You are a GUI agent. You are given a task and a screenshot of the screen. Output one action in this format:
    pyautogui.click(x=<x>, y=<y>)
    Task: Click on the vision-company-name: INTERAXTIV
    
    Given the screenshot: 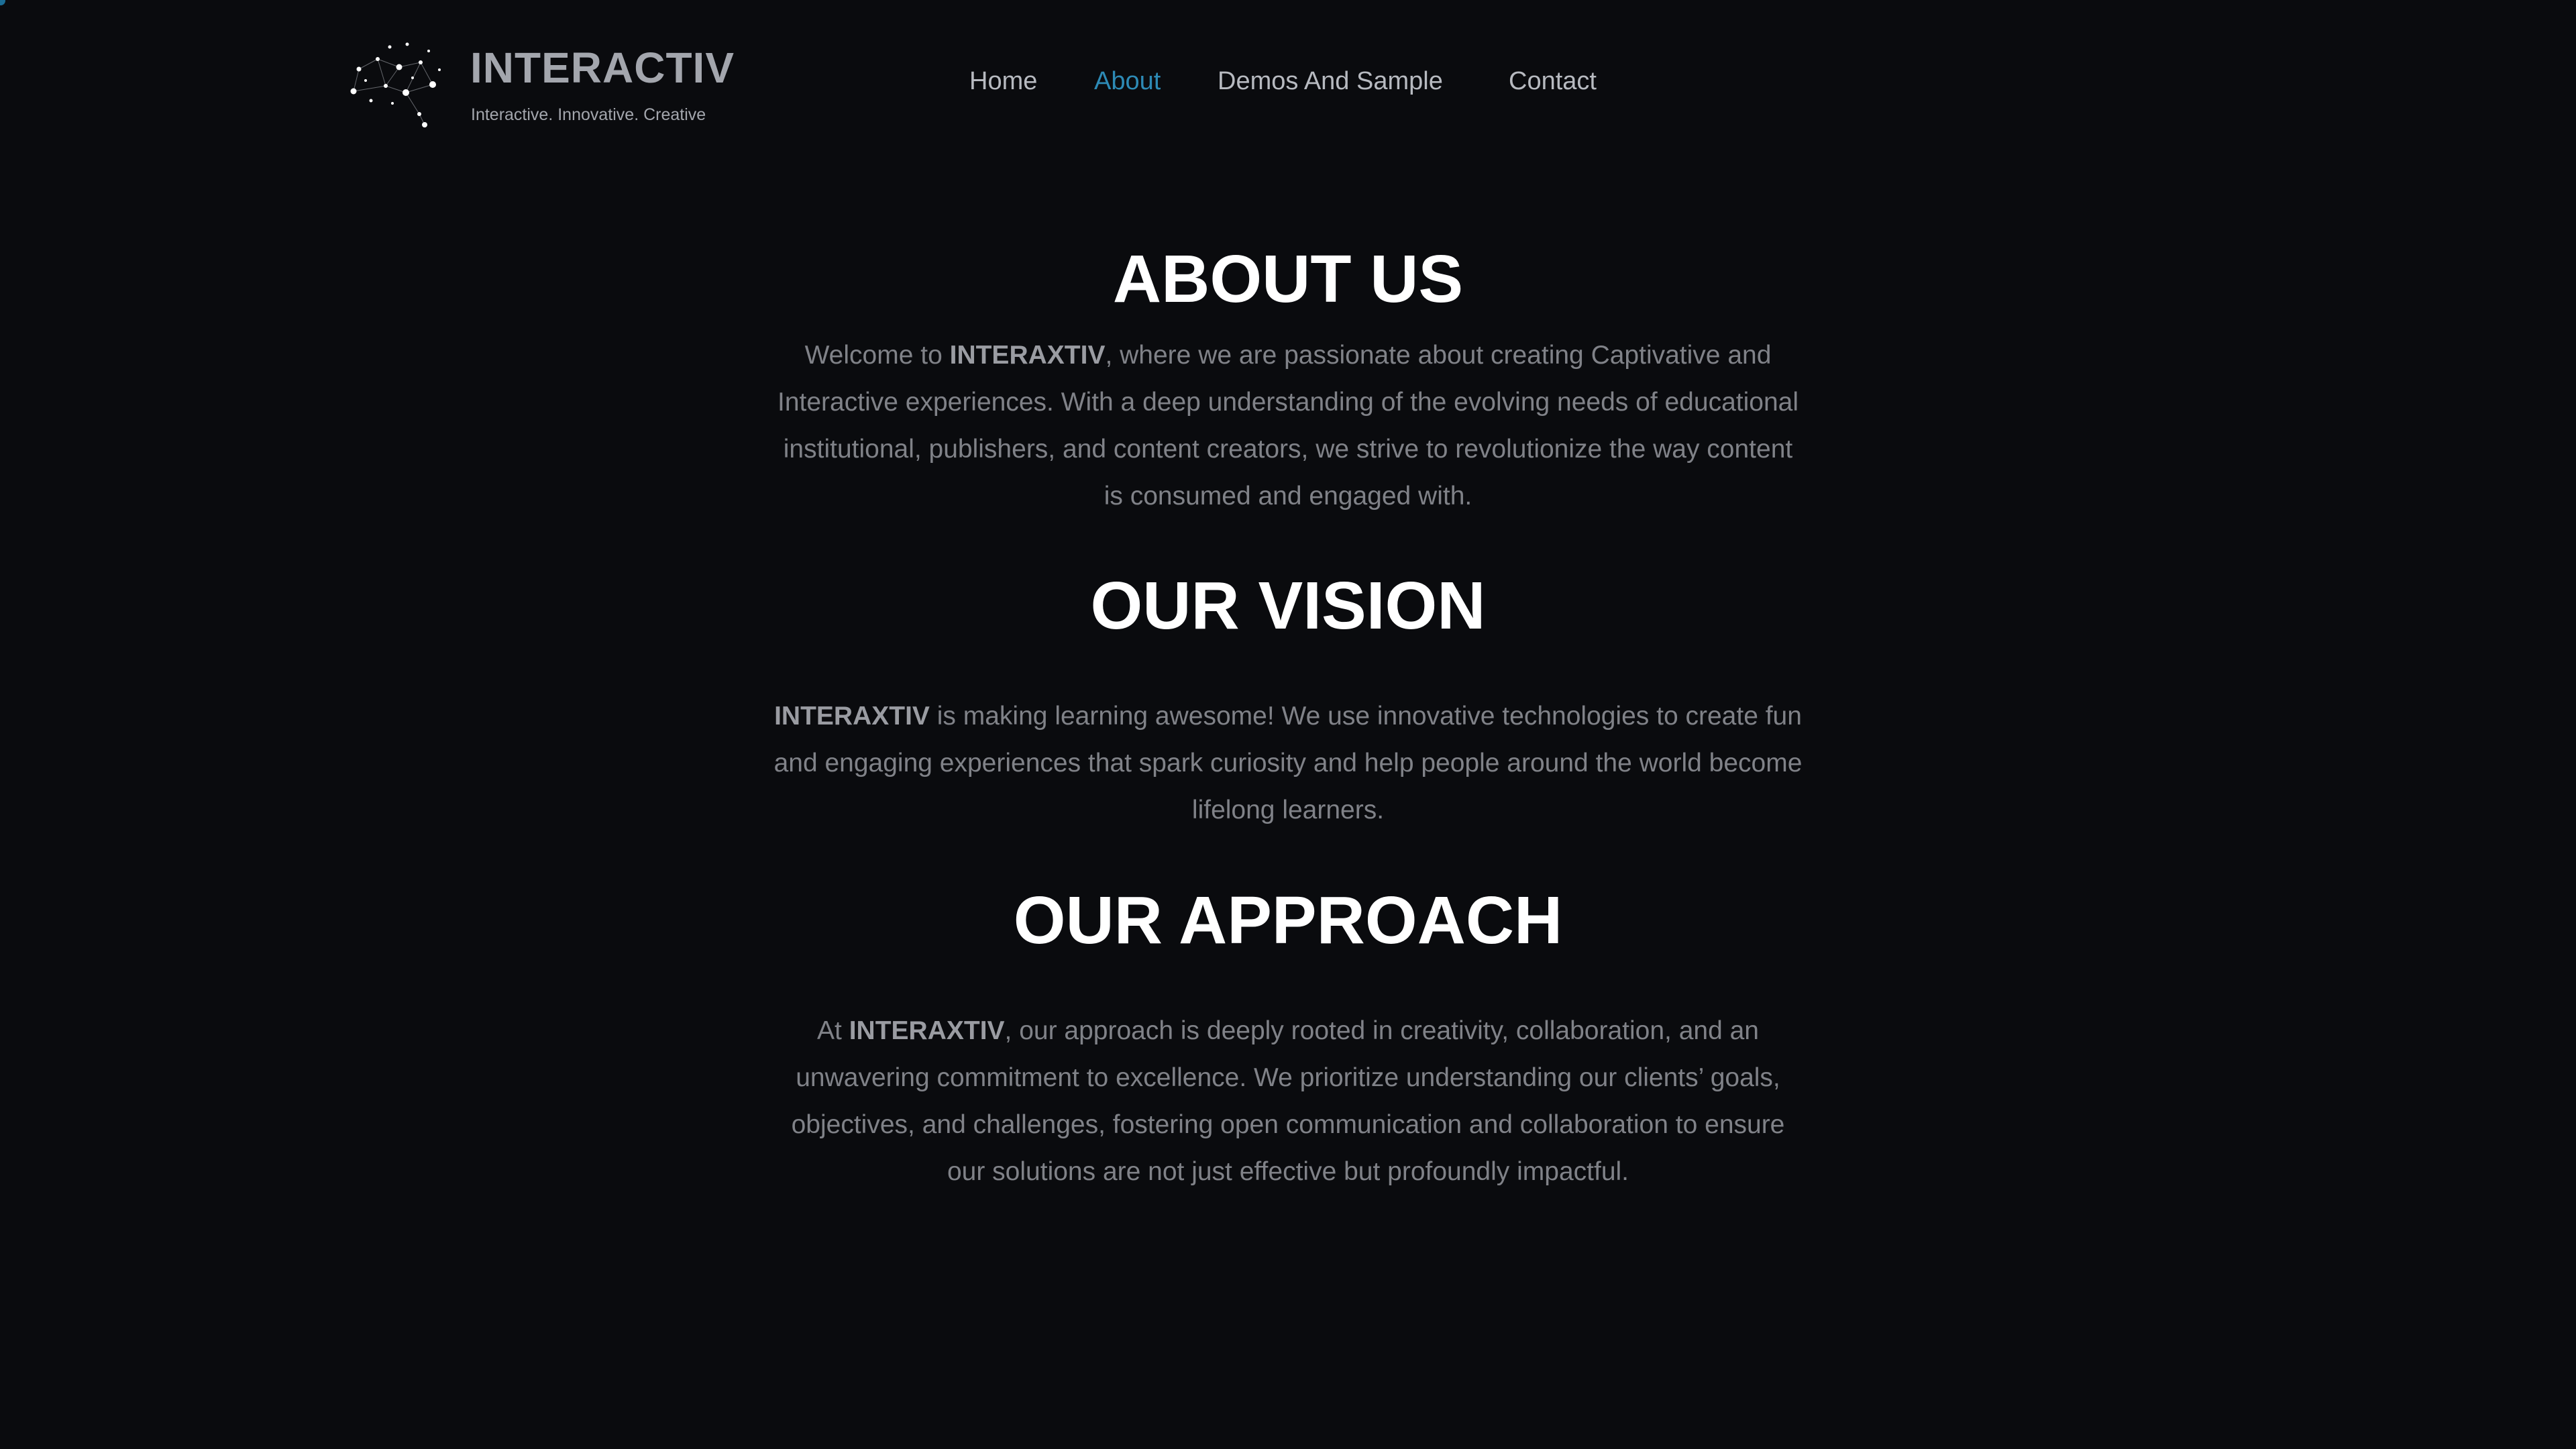 What is the action you would take?
    pyautogui.click(x=852, y=716)
    